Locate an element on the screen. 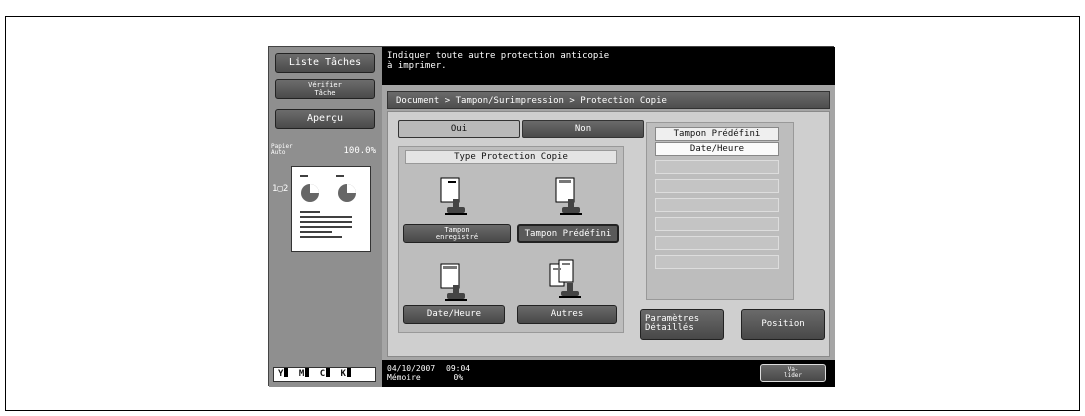 The height and width of the screenshot is (416, 1085). toner-k-label: K is located at coordinates (343, 374).